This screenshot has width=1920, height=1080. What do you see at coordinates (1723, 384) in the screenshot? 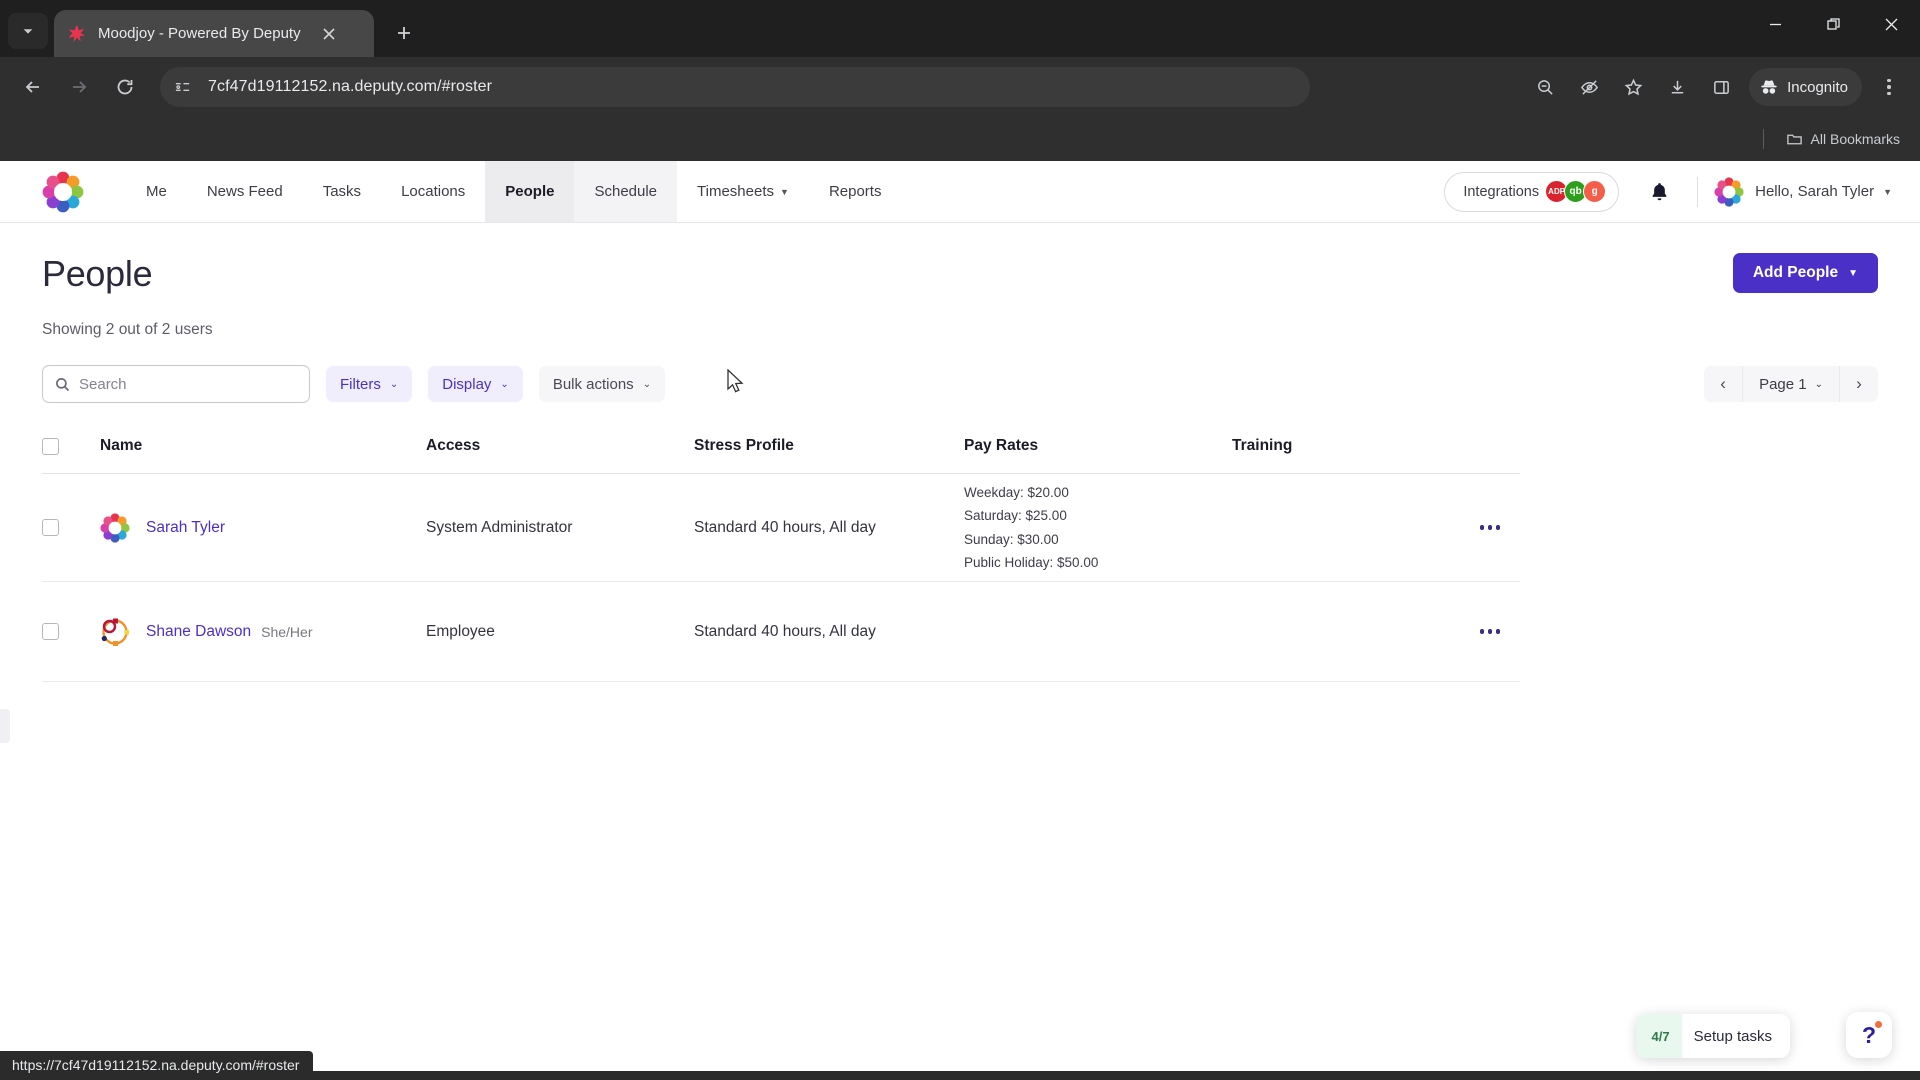
I see `previous-page-button: ‹` at bounding box center [1723, 384].